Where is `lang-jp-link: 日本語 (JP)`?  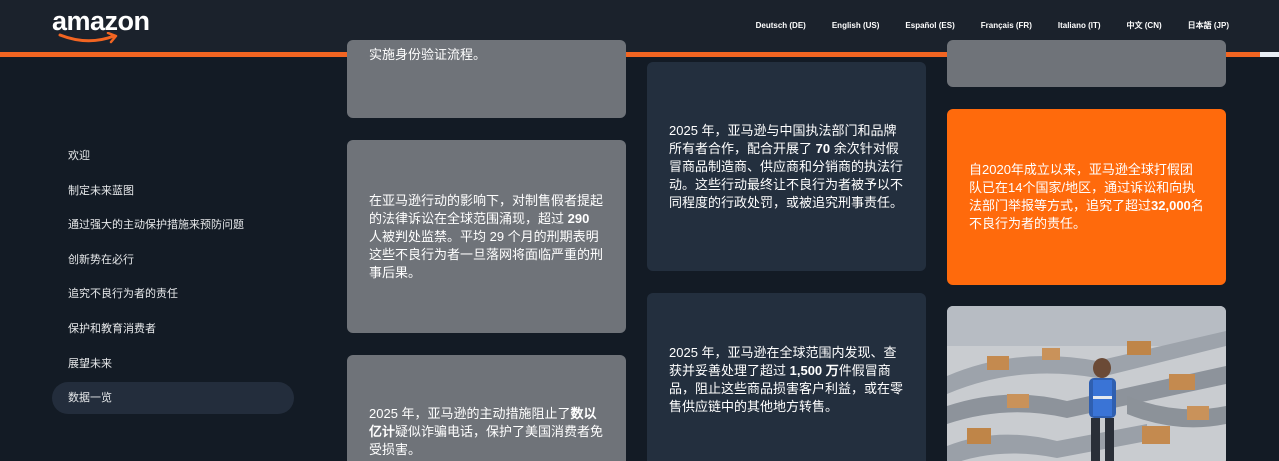 lang-jp-link: 日本語 (JP) is located at coordinates (1208, 25).